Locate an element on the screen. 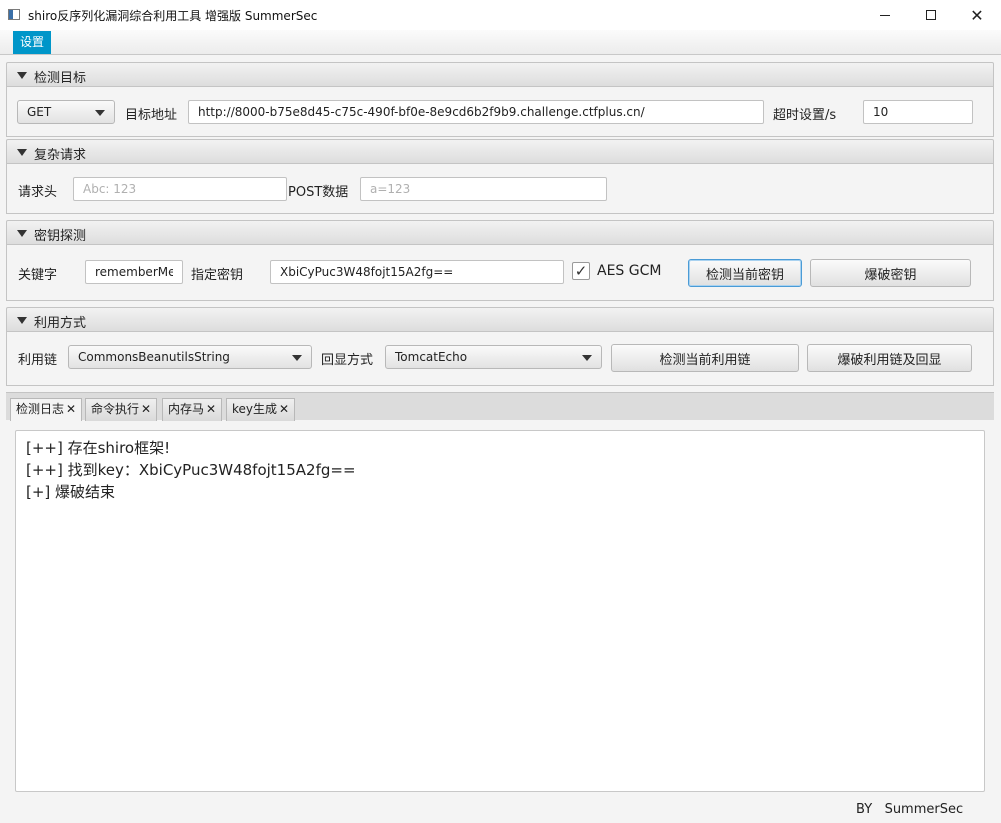 The height and width of the screenshot is (823, 1001). footer-credit: BY SummerSec is located at coordinates (909, 809).